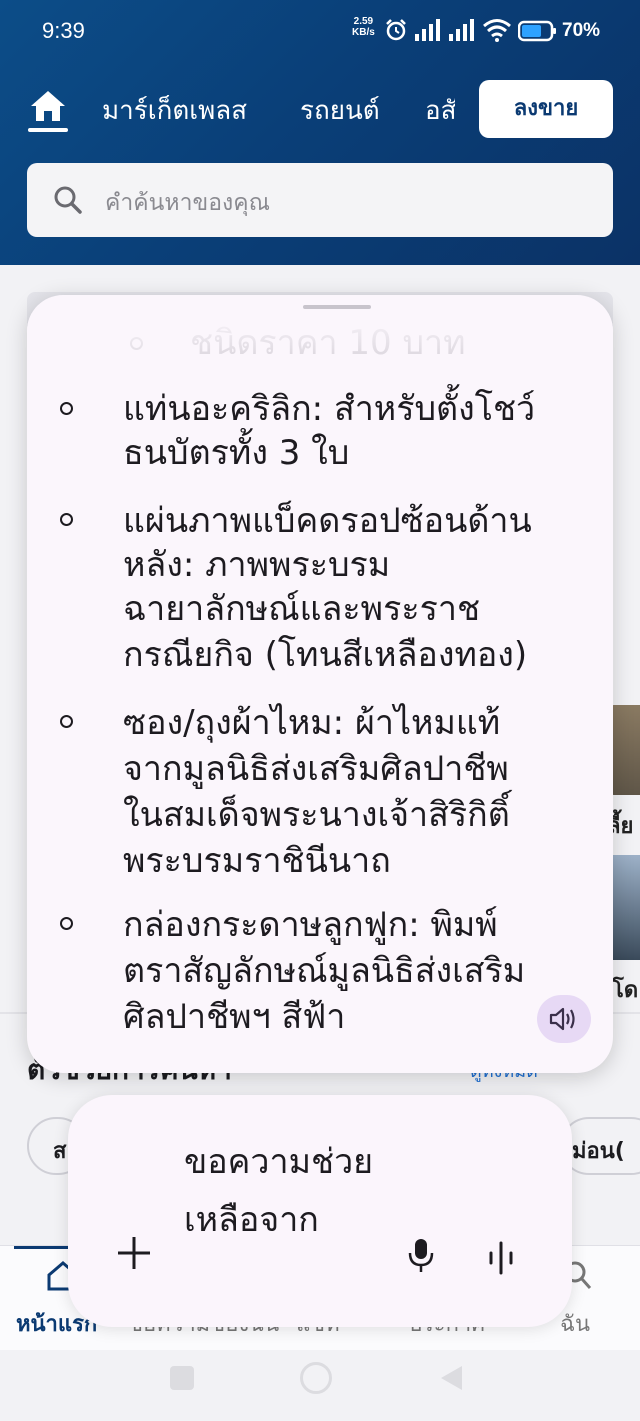 The width and height of the screenshot is (640, 1421). What do you see at coordinates (363, 27) in the screenshot?
I see `network-speed: 2.59 KB/s` at bounding box center [363, 27].